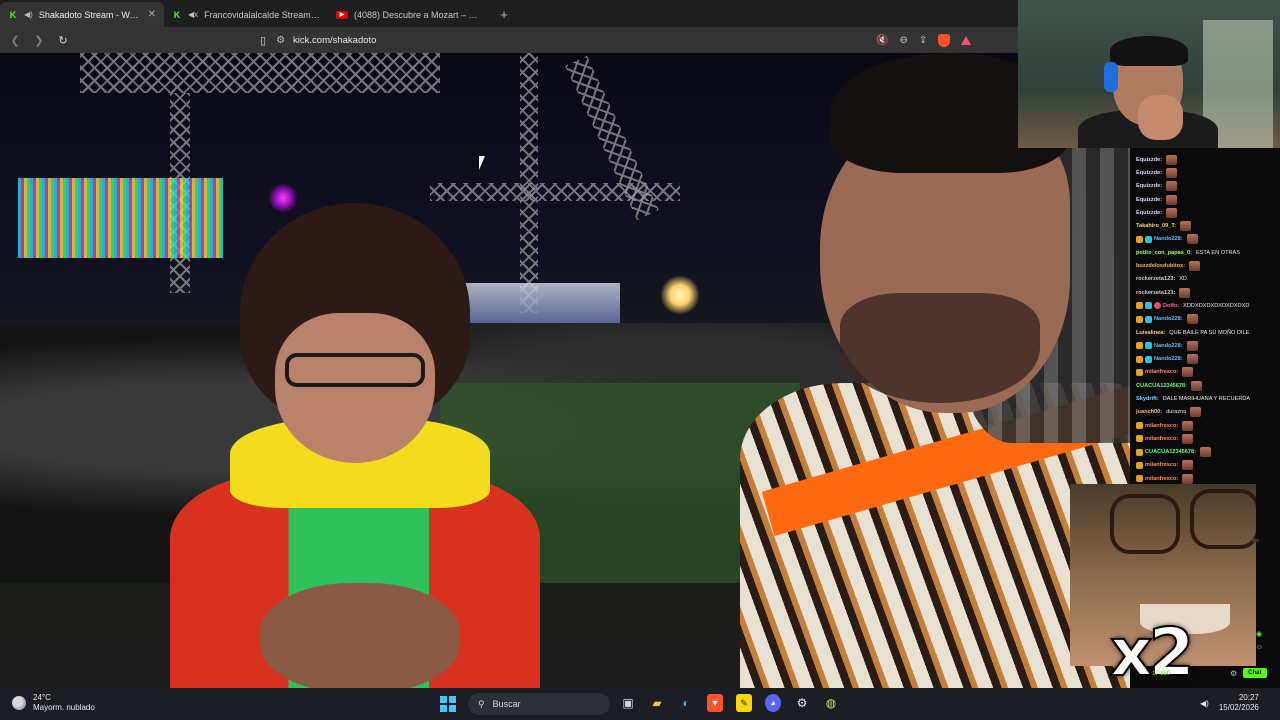  I want to click on url-field: ⚙ kick.com/shakadoto, so click(571, 40).